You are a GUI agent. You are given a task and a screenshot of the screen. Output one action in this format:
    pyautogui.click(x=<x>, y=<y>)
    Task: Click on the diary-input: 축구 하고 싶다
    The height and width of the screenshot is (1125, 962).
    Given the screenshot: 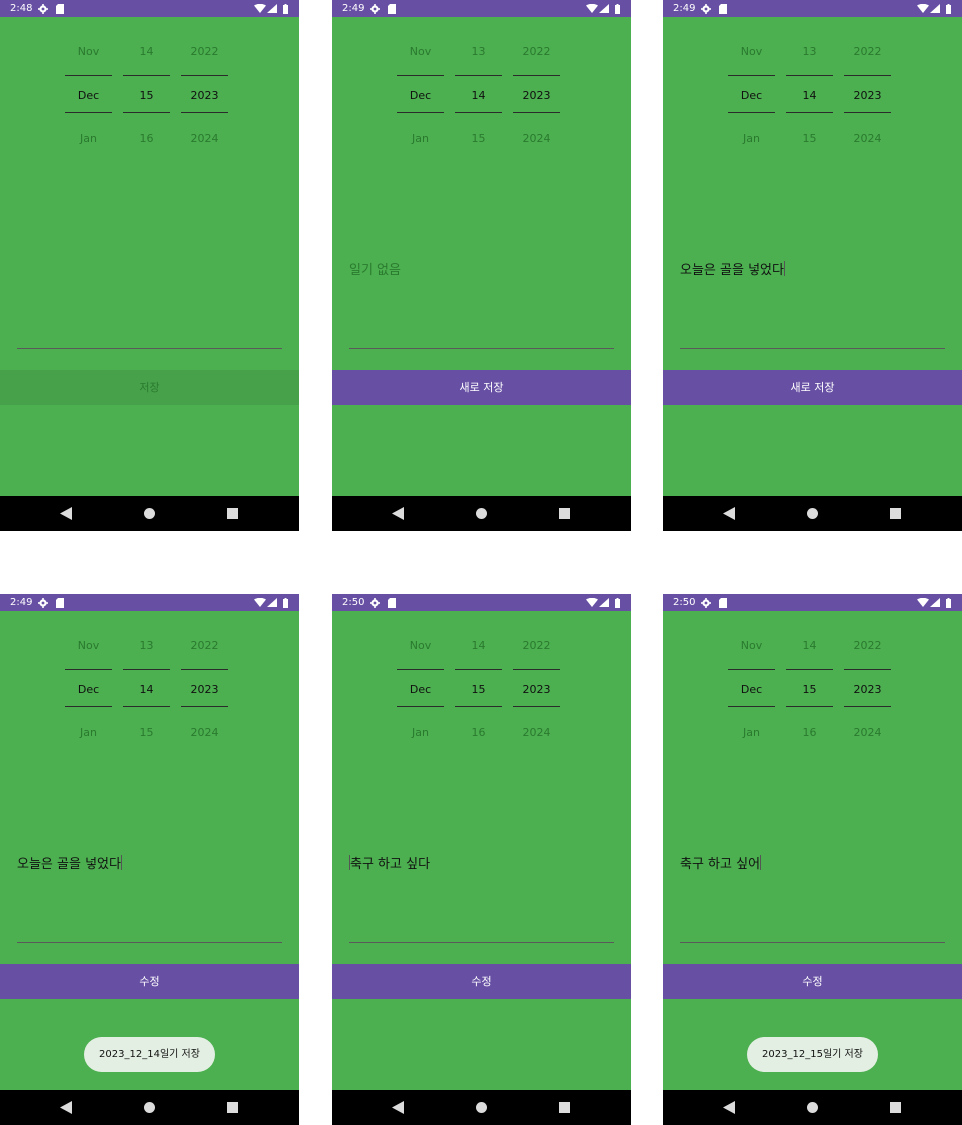 What is the action you would take?
    pyautogui.click(x=481, y=865)
    